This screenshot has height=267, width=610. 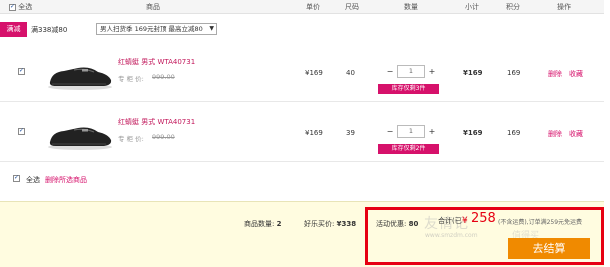 I want to click on header-quantity: 数量, so click(x=411, y=7).